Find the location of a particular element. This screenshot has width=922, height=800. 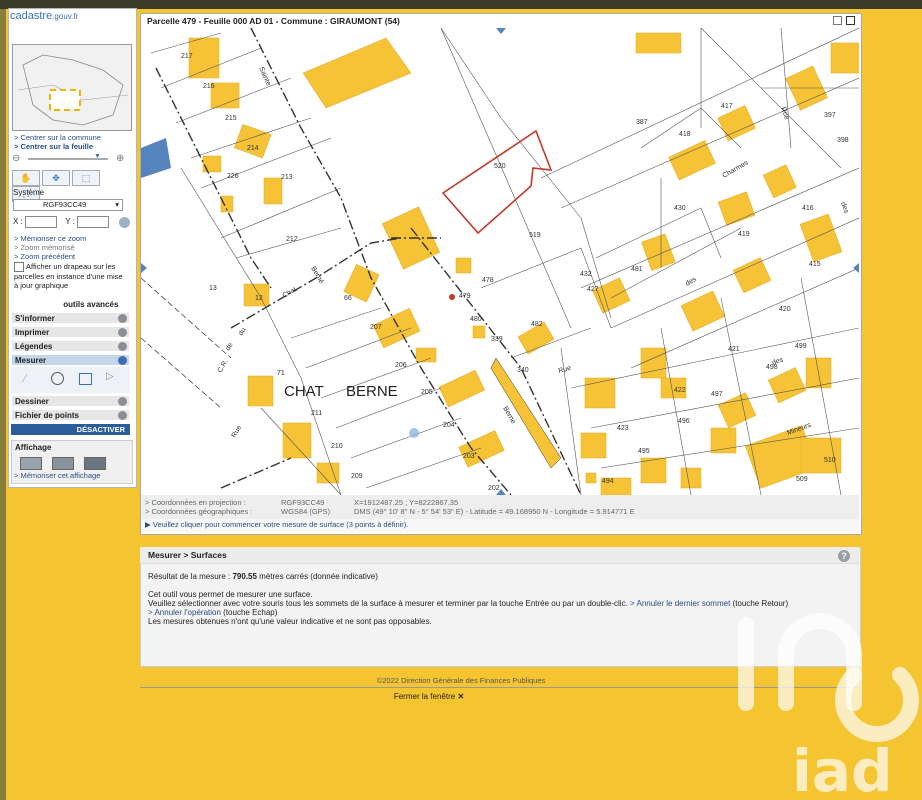

street-label: des is located at coordinates (777, 361).